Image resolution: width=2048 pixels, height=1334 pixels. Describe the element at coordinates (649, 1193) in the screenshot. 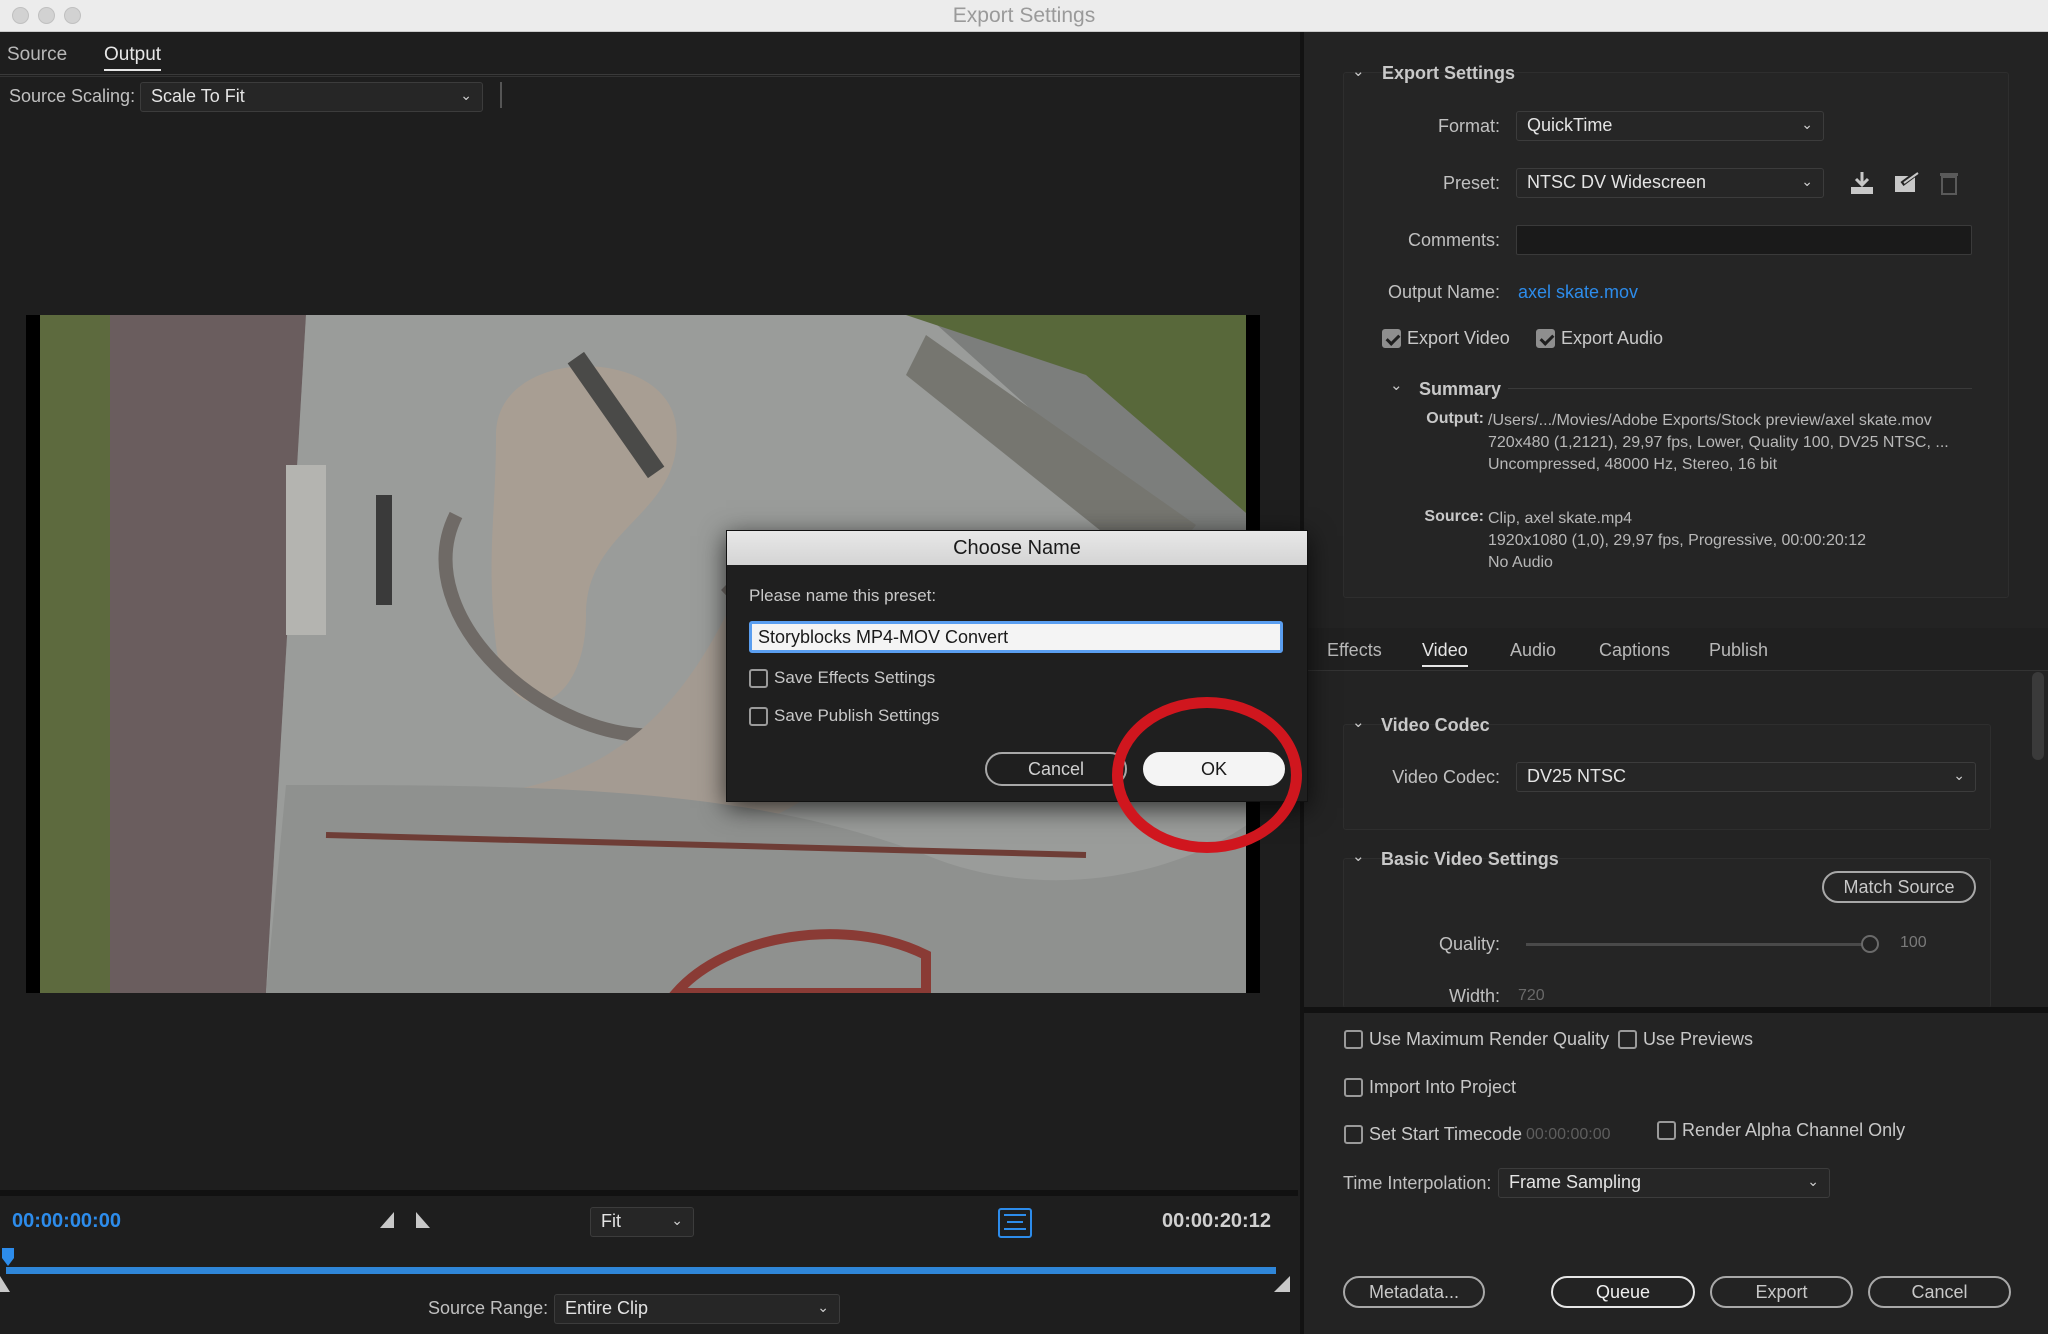

I see `playback-divider` at that location.